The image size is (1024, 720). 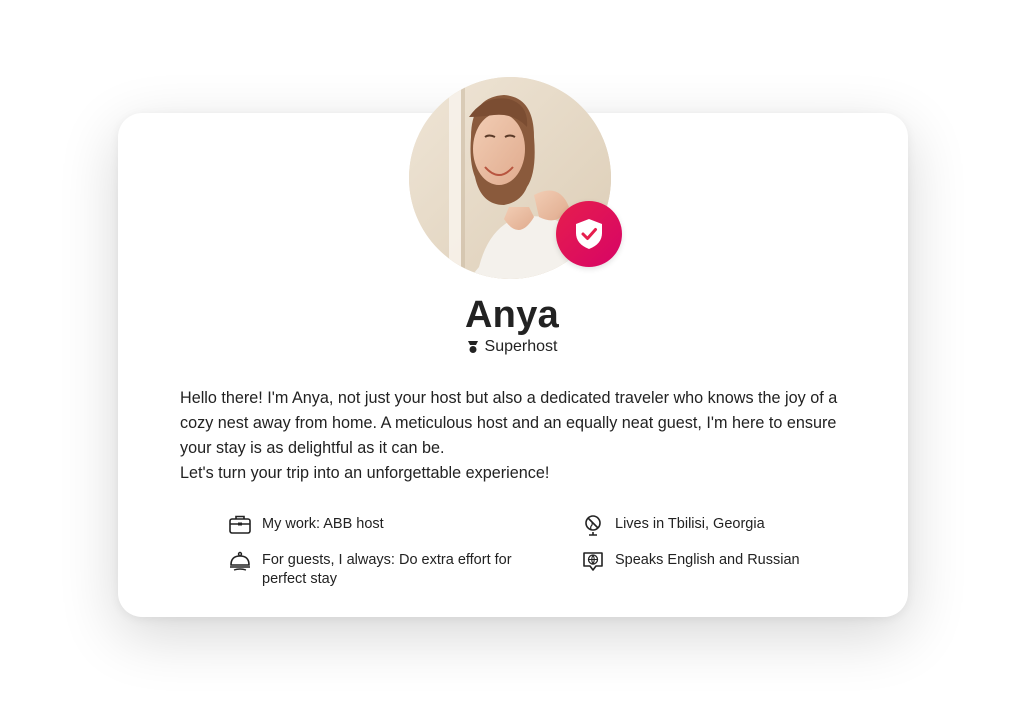 I want to click on globe-icon, so click(x=593, y=525).